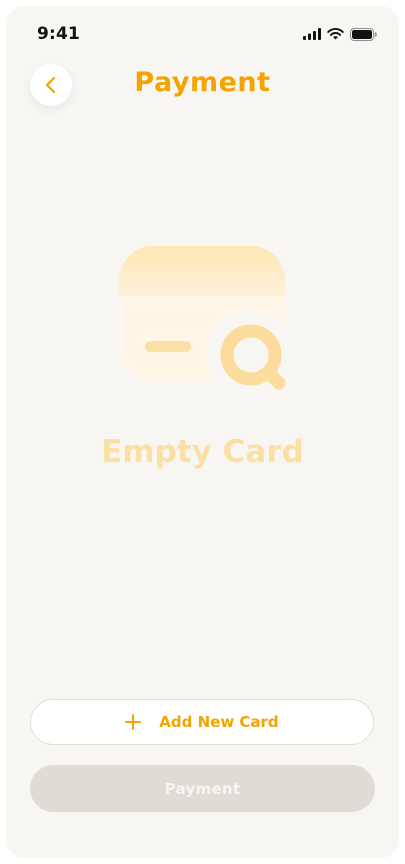 The image size is (405, 864). I want to click on add-new-card-button: Add New Card, so click(202, 722).